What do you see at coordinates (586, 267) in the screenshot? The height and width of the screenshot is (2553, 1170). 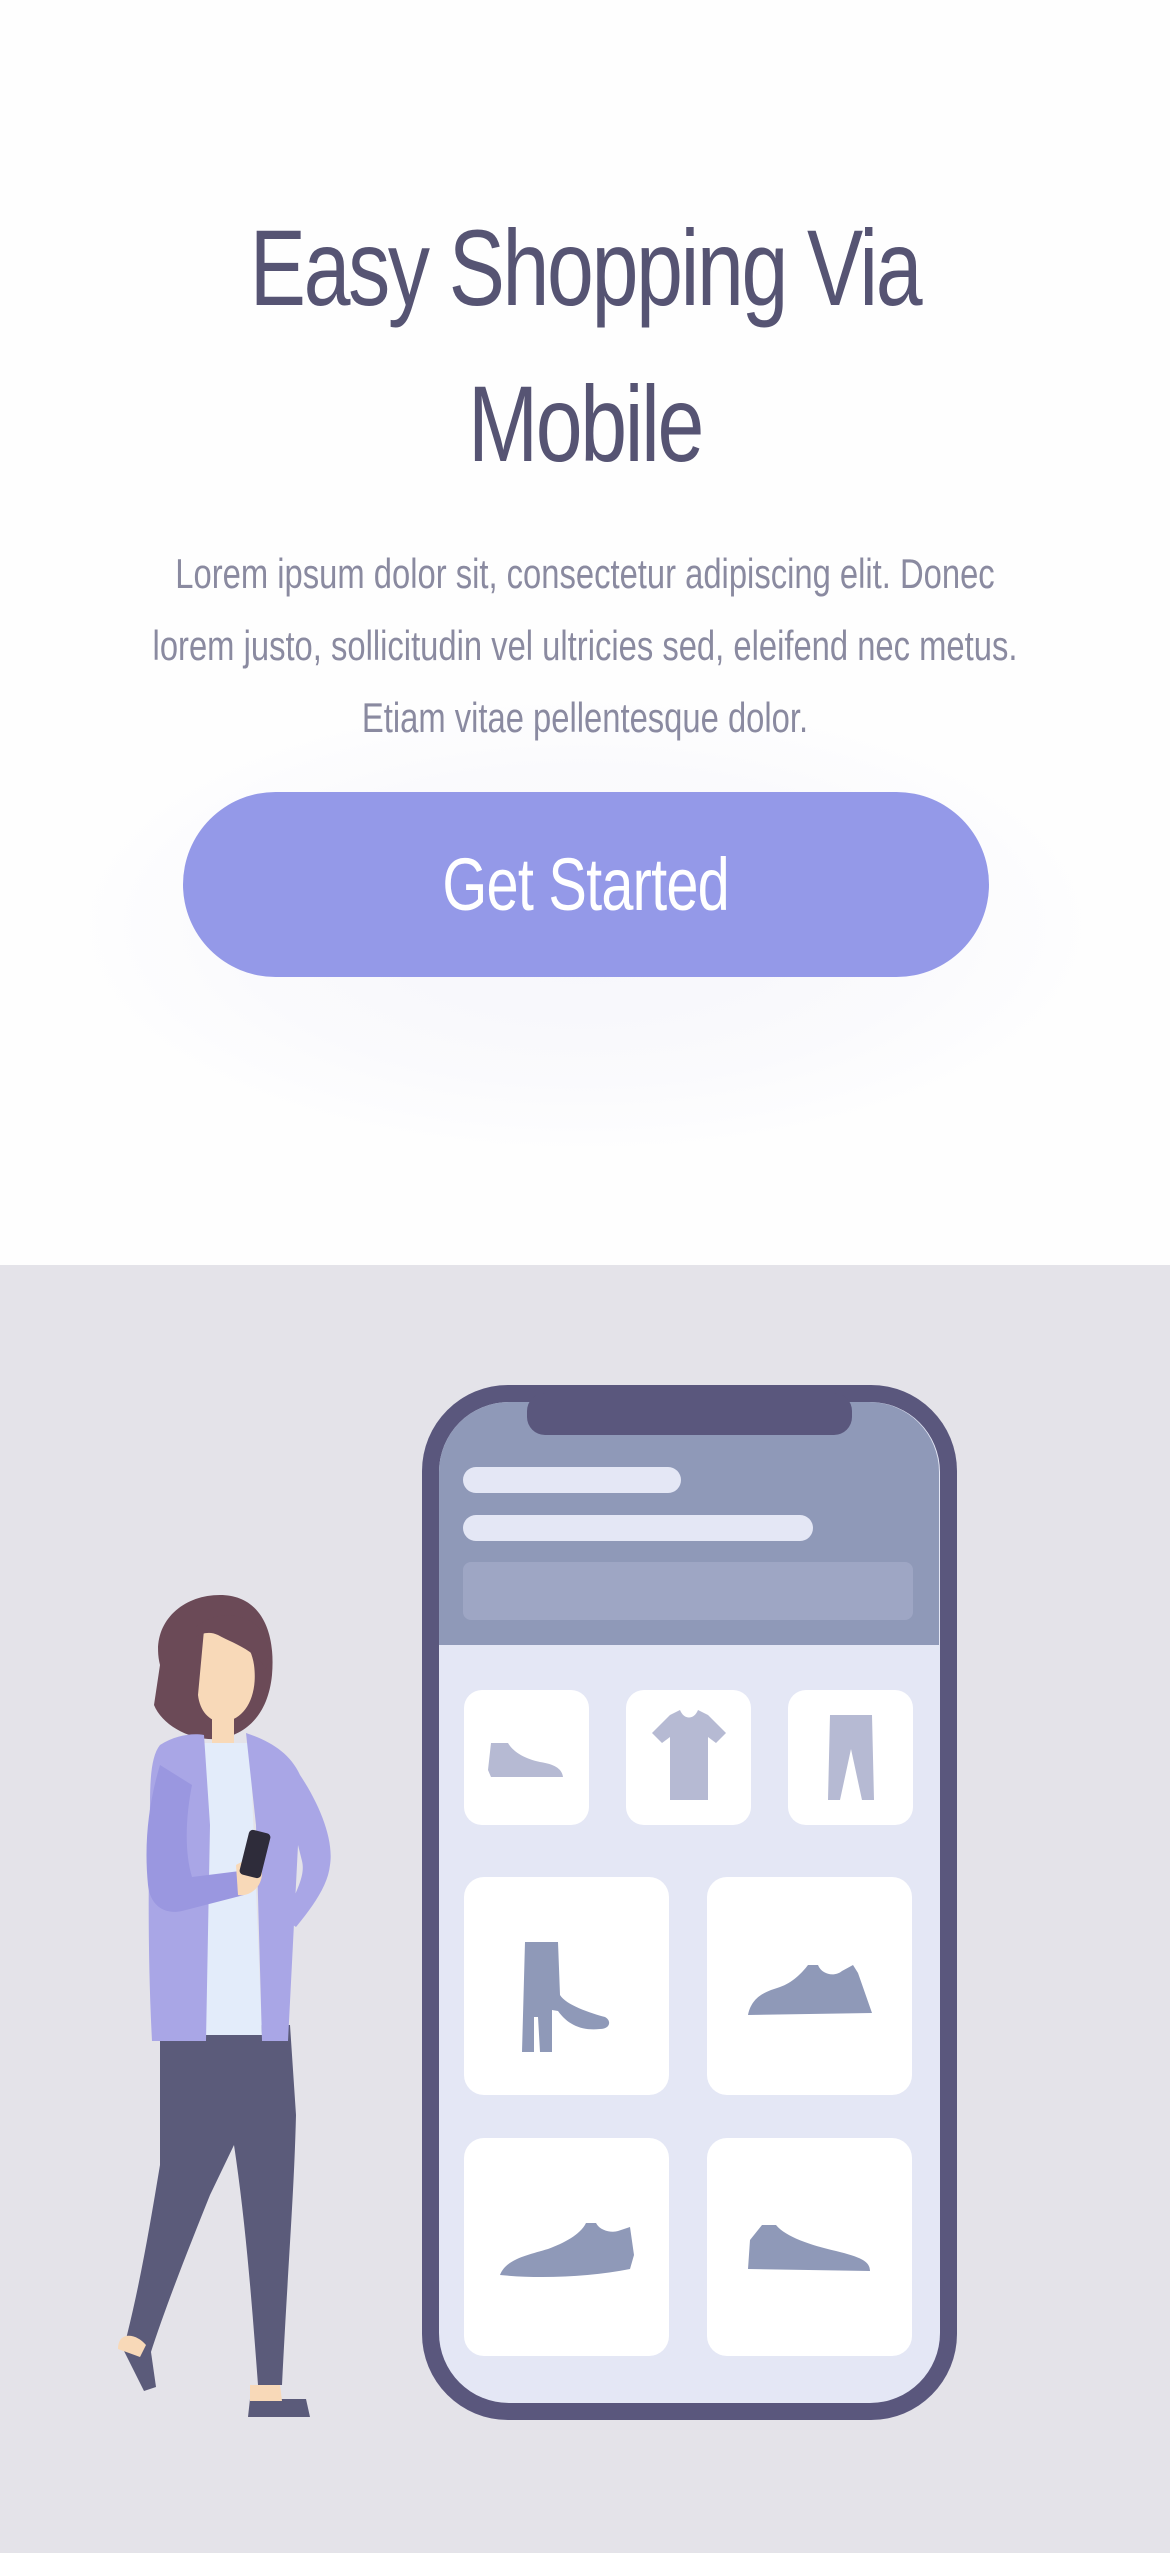 I see `hero-title-line1: Easy Shopping Via` at bounding box center [586, 267].